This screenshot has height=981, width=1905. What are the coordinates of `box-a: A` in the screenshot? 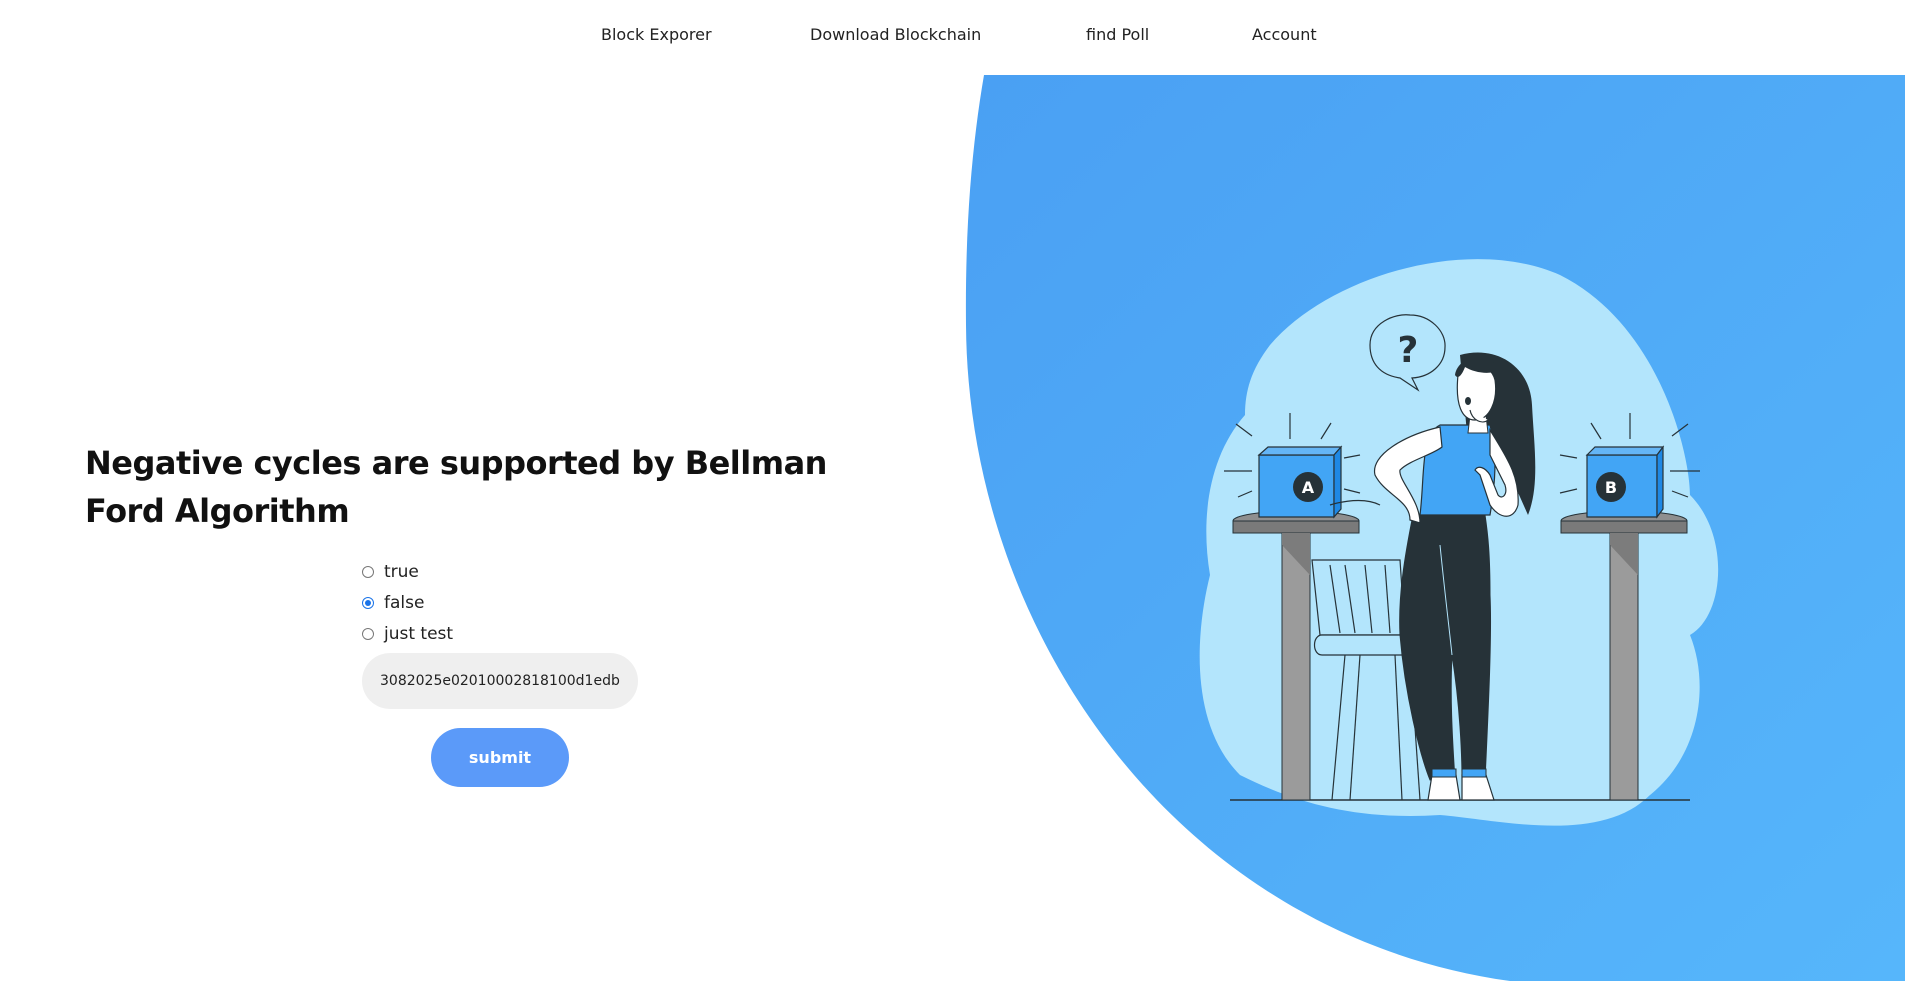 It's located at (1300, 482).